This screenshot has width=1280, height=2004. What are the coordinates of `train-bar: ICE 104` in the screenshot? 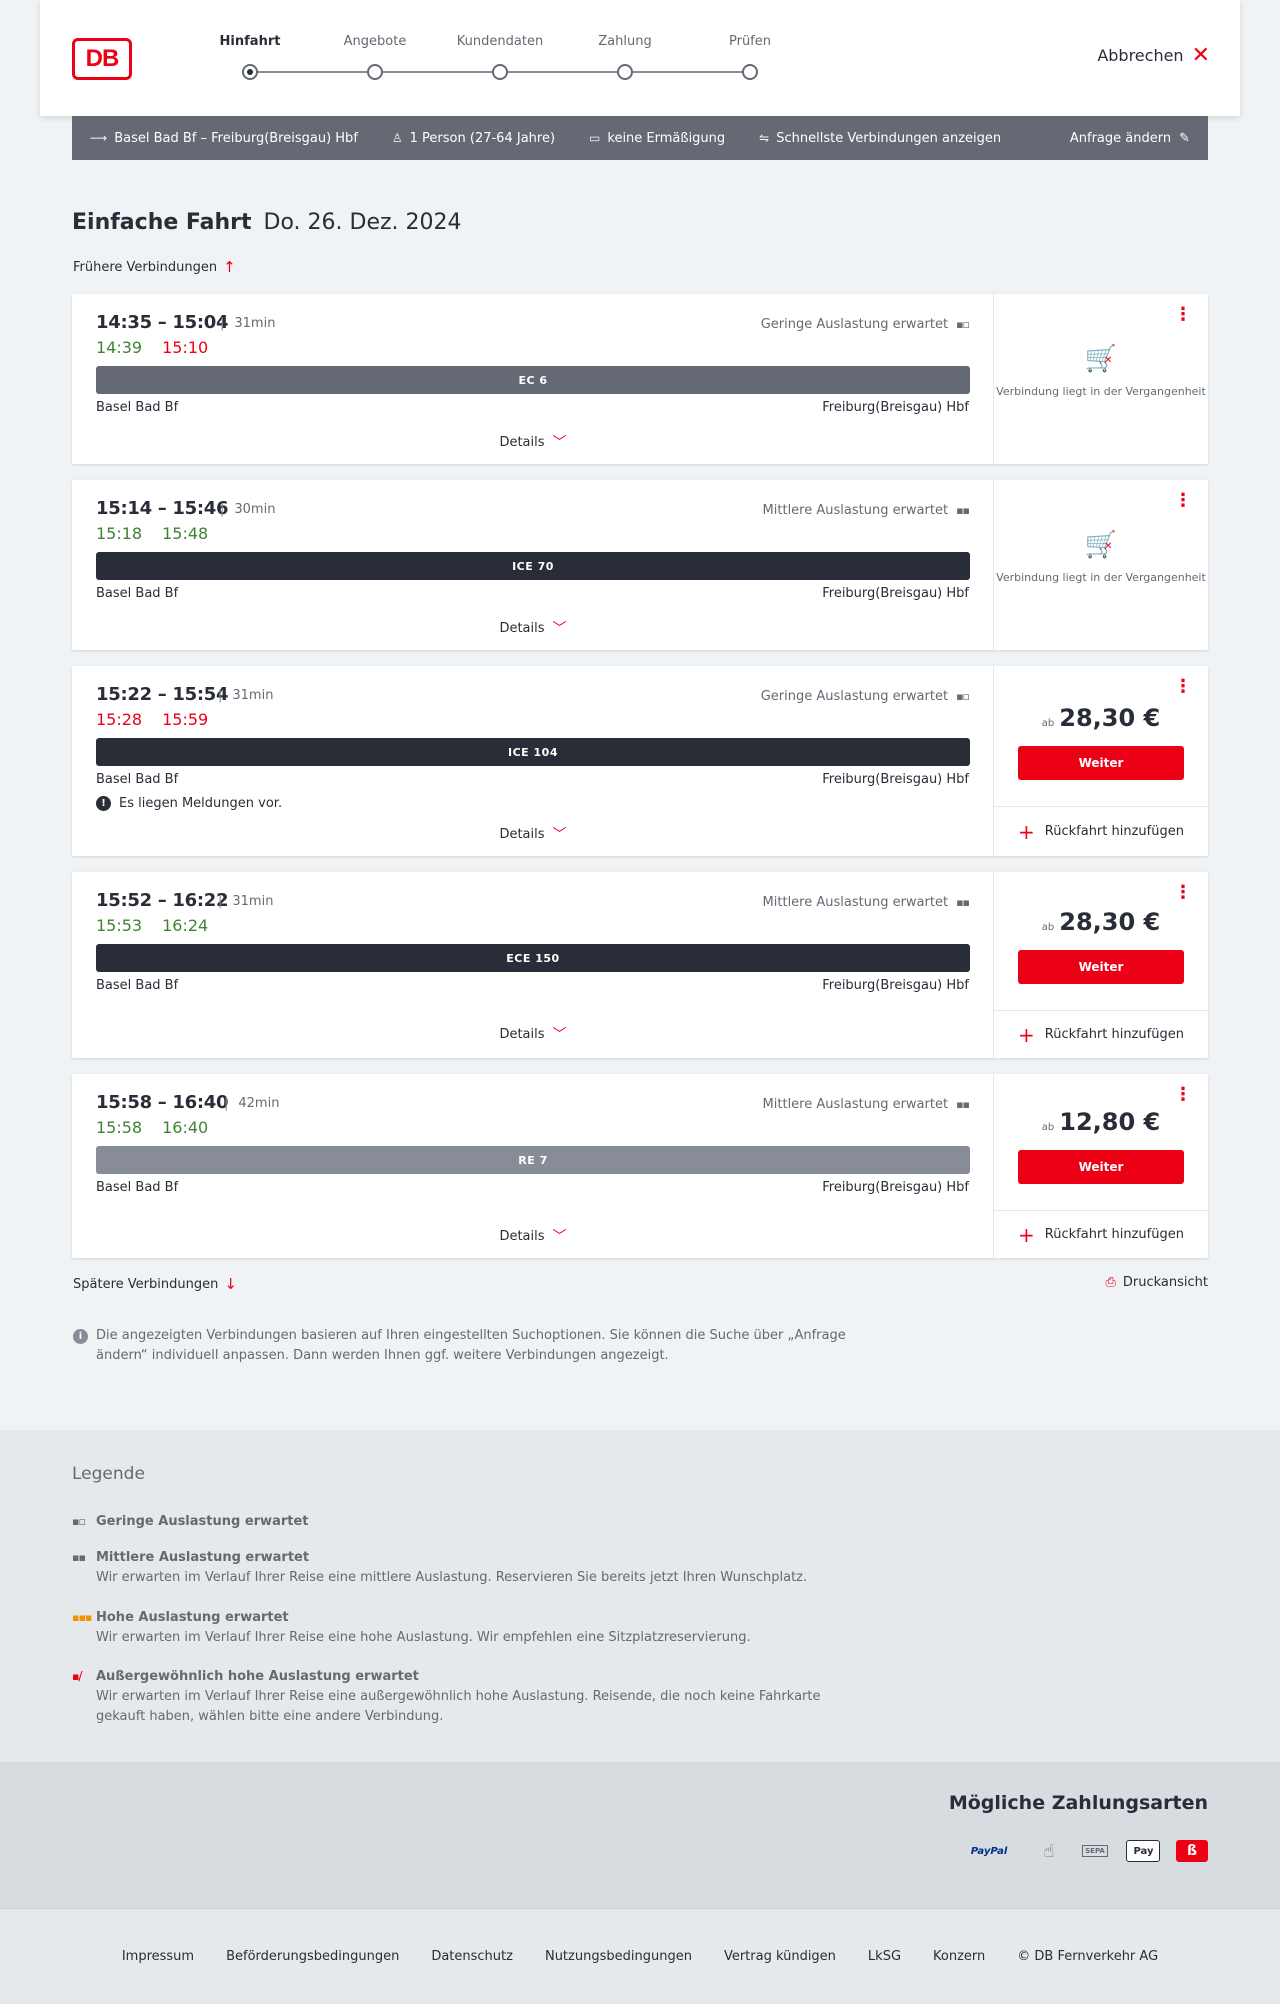 It's located at (533, 752).